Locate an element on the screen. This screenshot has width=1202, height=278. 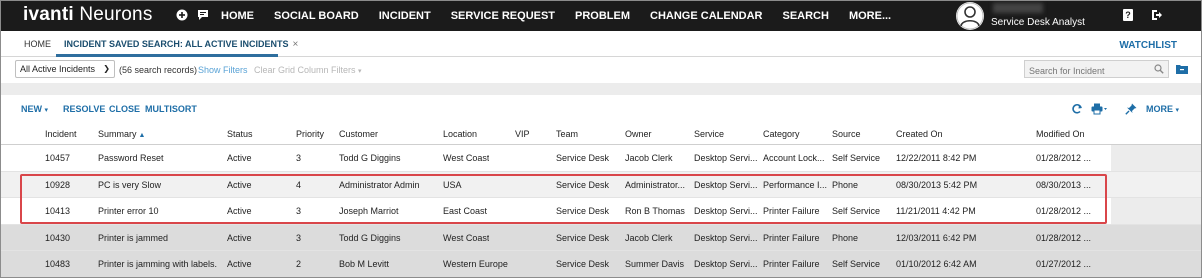
sort-ascending-icon: ▲ is located at coordinates (142, 135).